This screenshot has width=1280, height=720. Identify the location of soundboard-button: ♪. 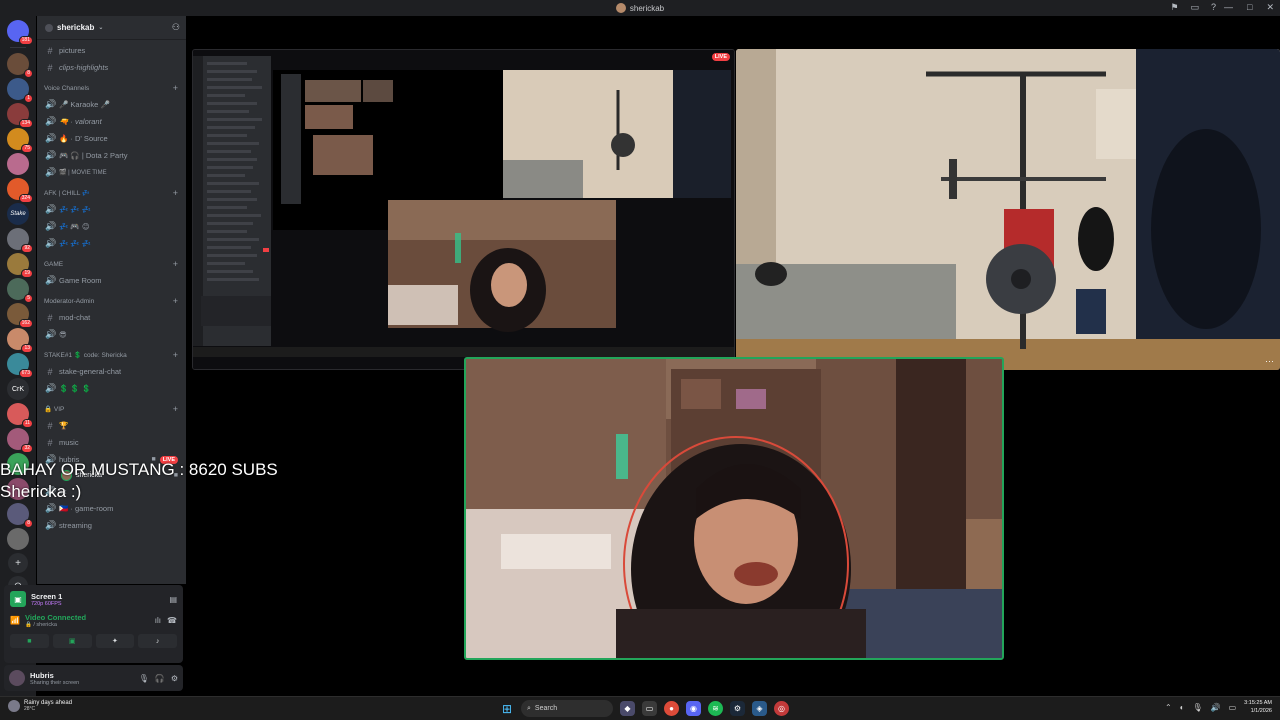
(157, 641).